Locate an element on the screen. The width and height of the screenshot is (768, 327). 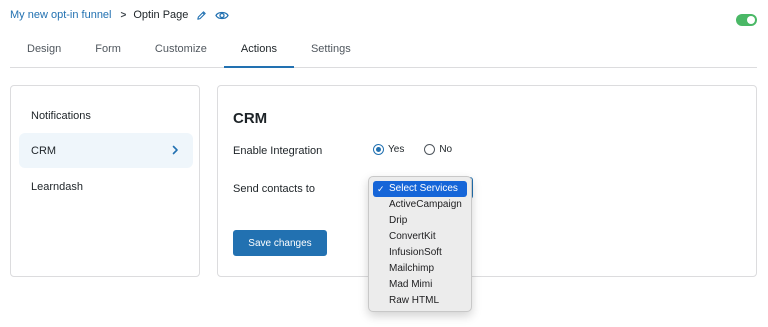
radio-label-yes: Yes is located at coordinates (396, 149).